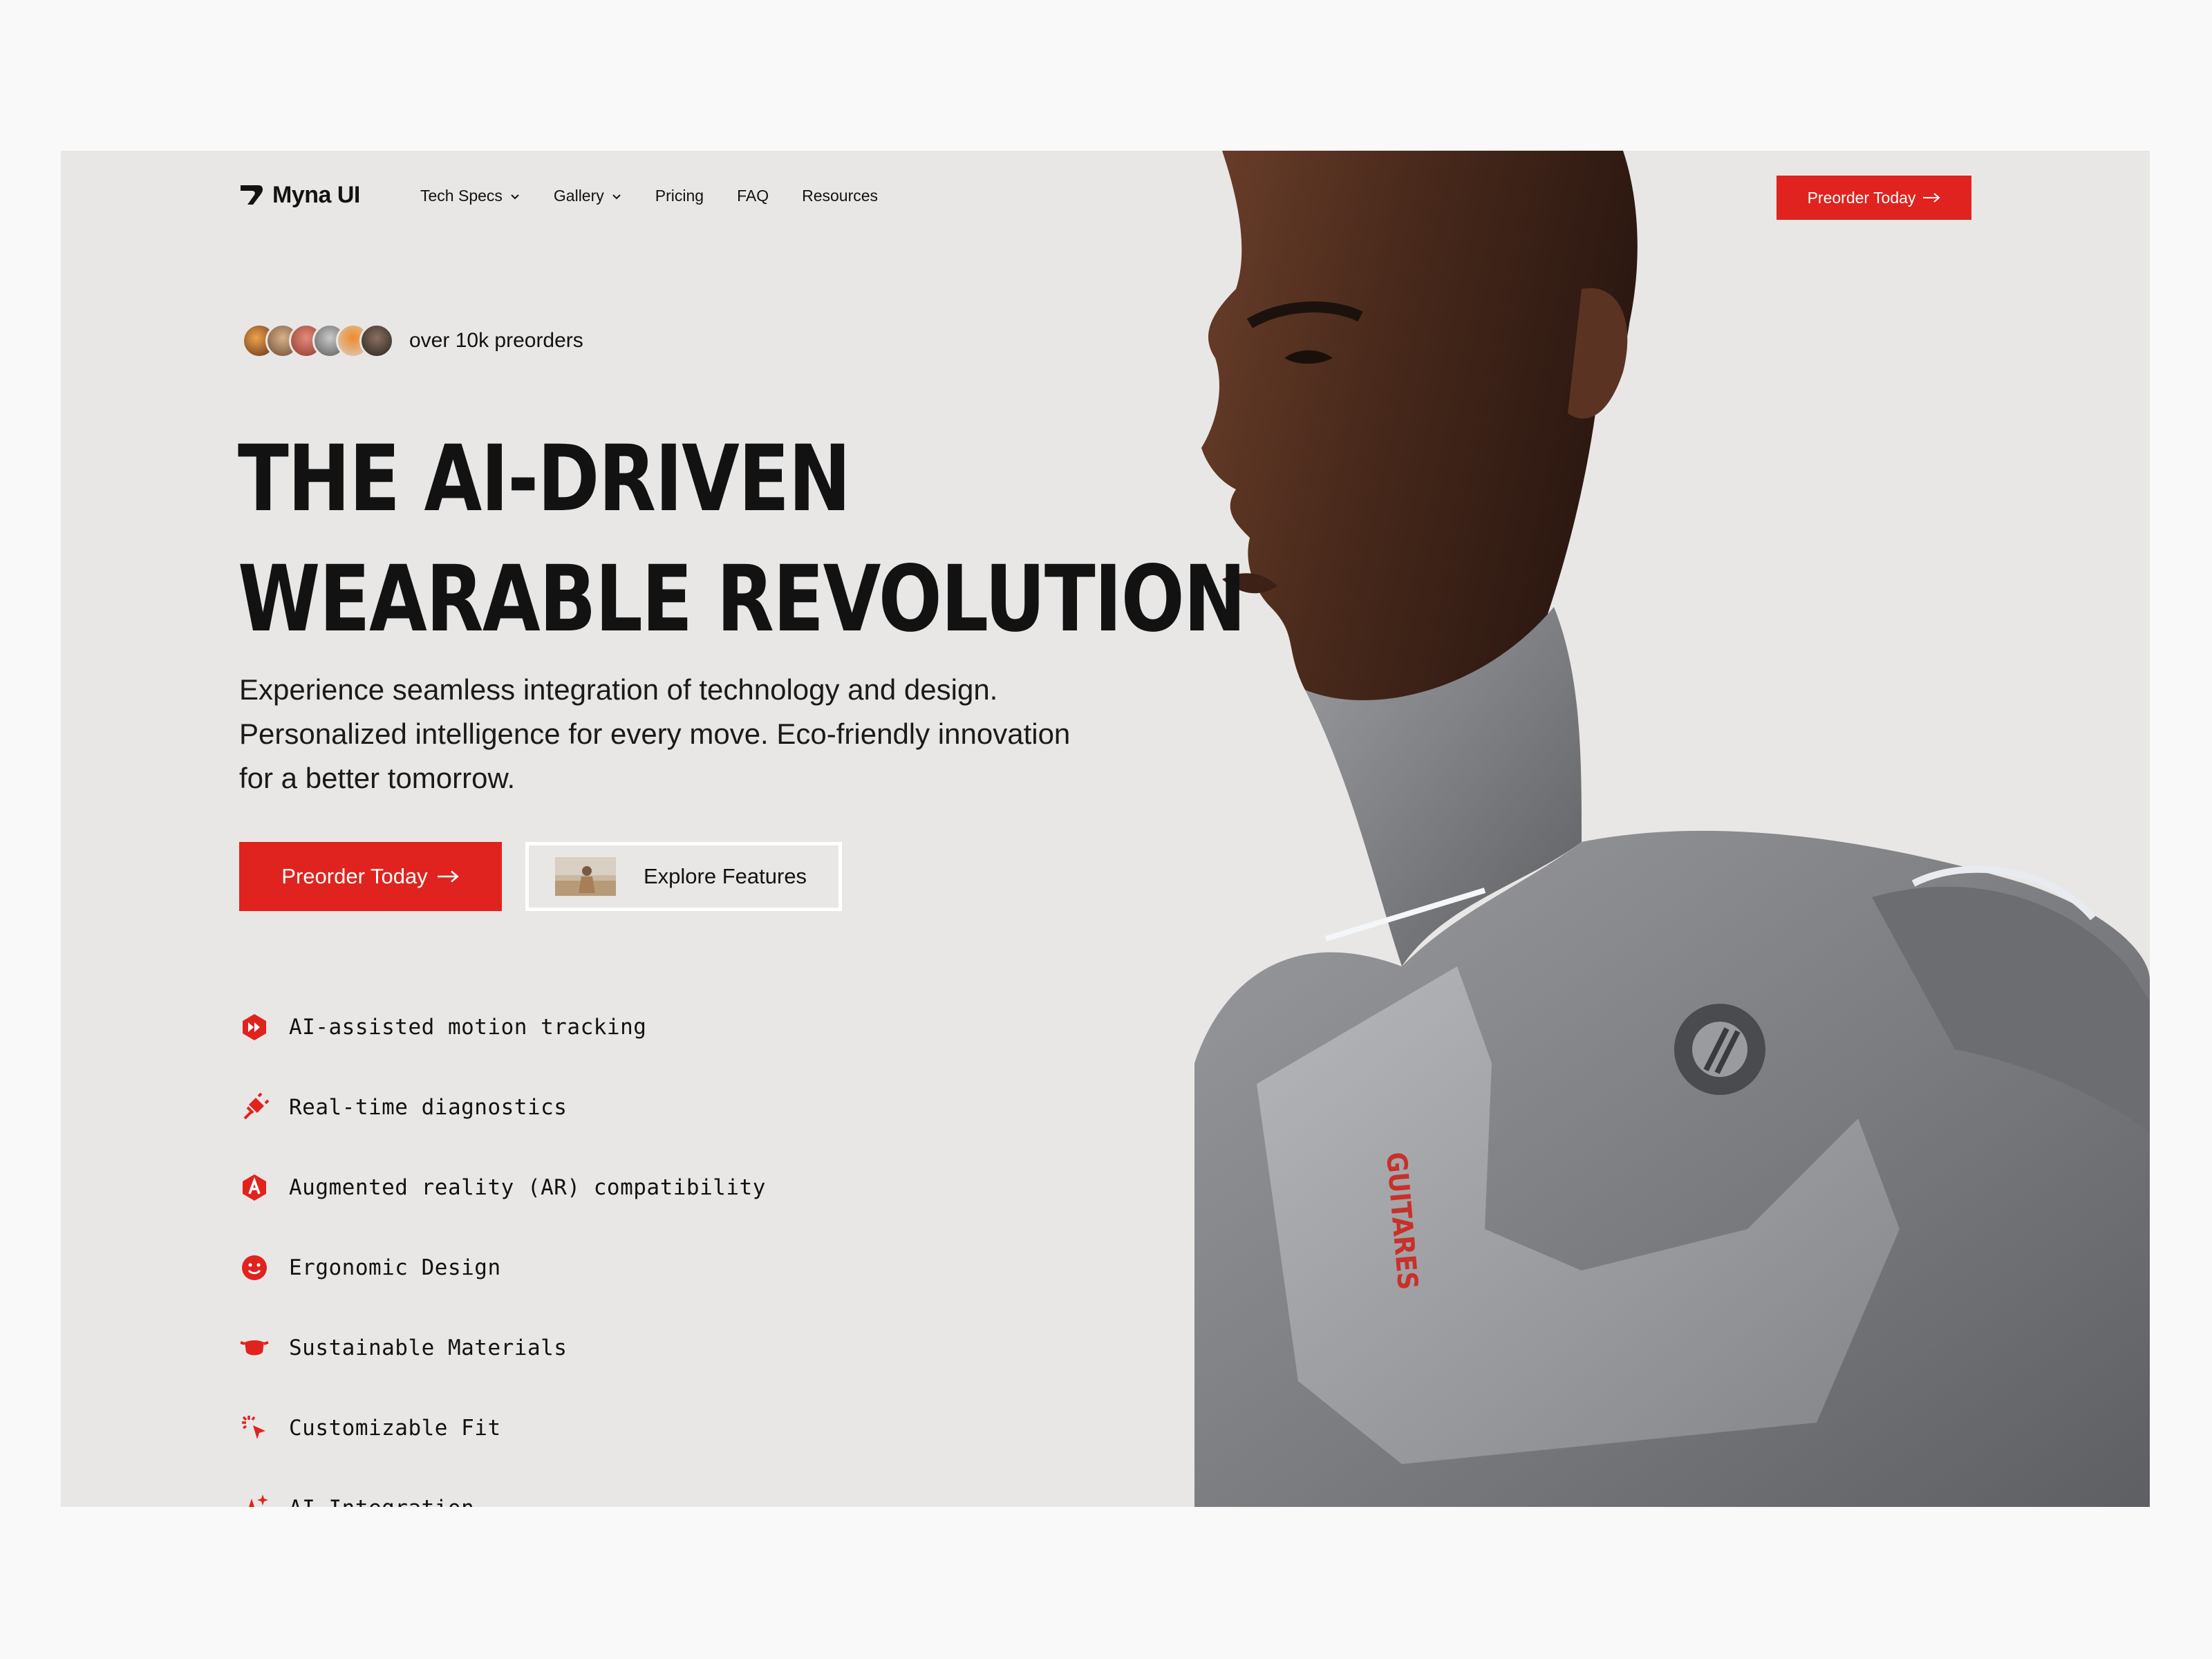 Image resolution: width=2212 pixels, height=1659 pixels. I want to click on preorders-count: over 10k preorders, so click(496, 340).